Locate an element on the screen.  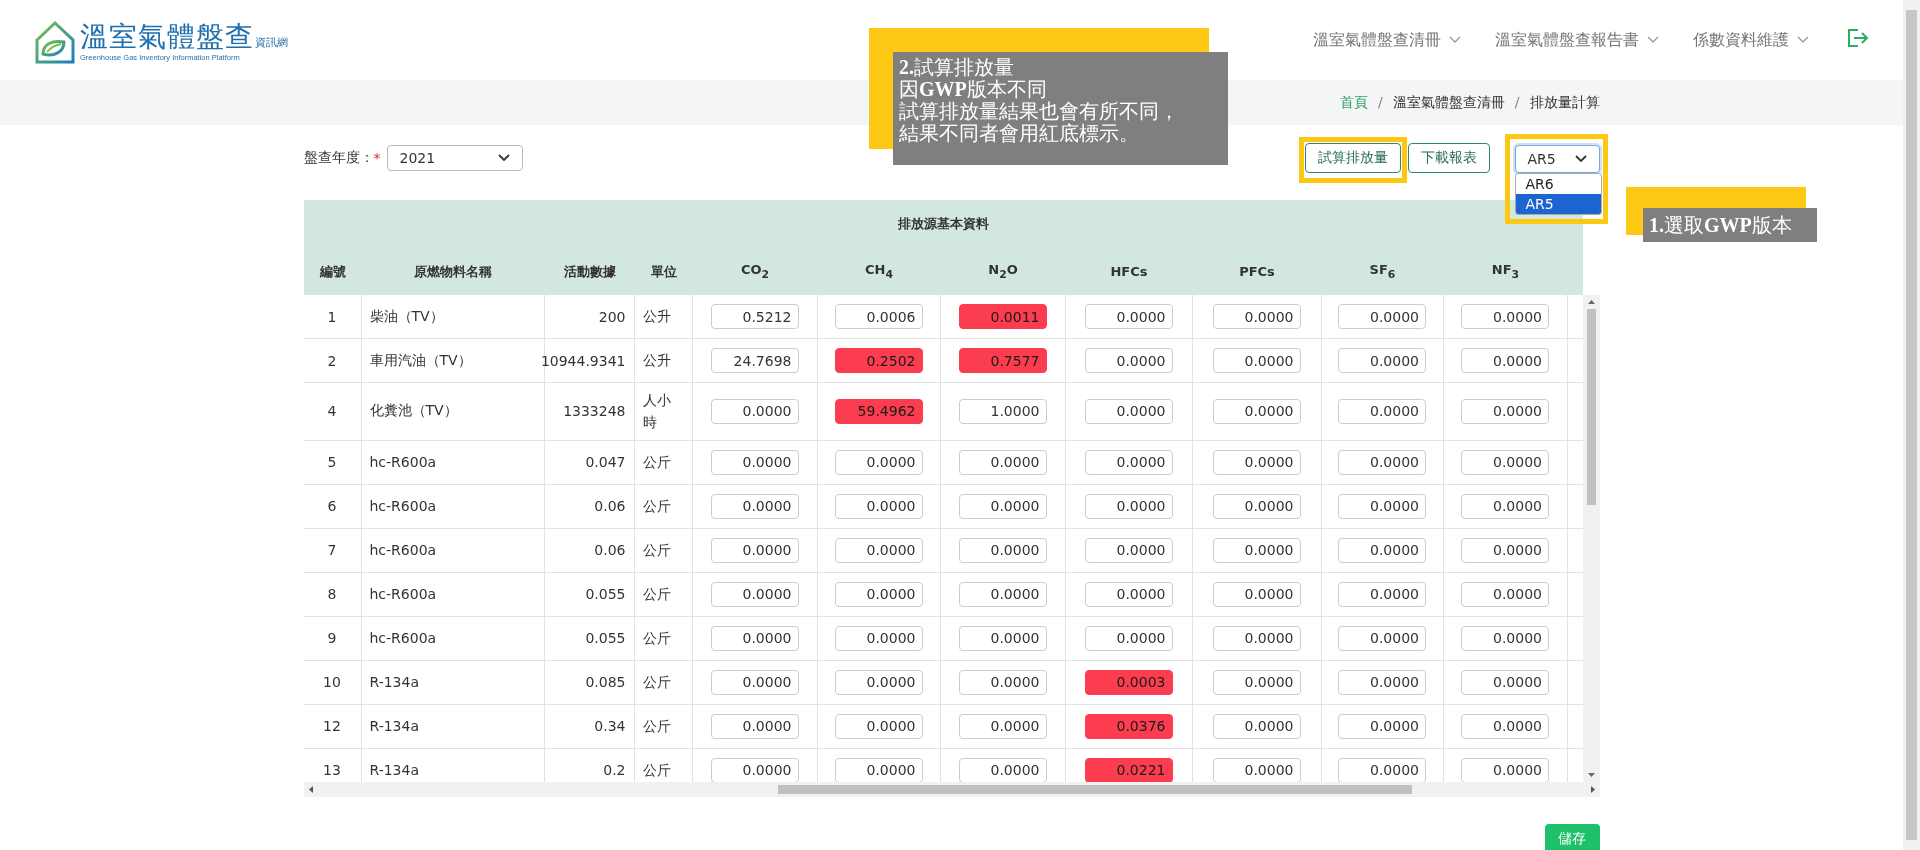
value-field: 24.7698 is located at coordinates (754, 360).